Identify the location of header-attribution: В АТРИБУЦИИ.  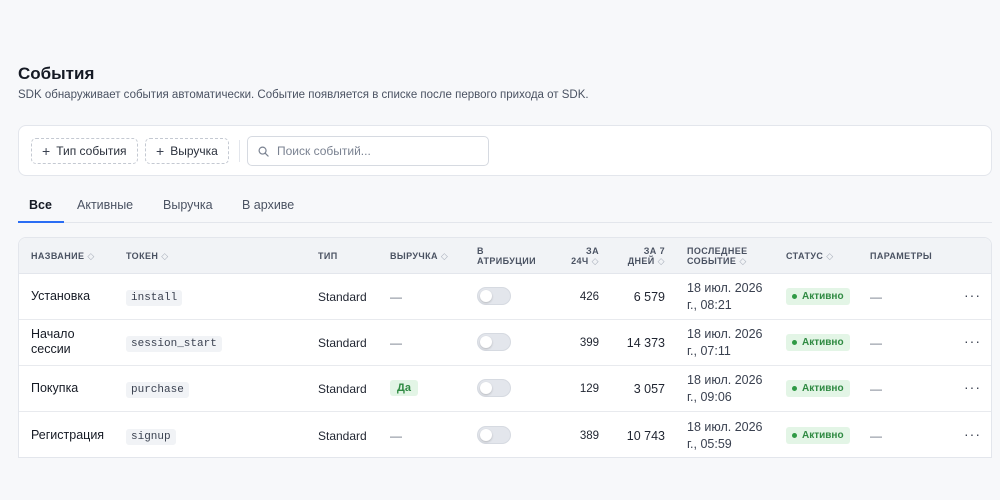
(506, 256).